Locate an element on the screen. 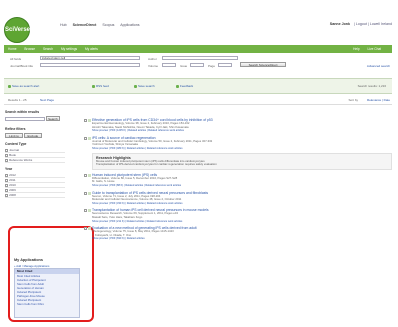 This screenshot has height=327, width=398. author-input is located at coordinates (200, 58).